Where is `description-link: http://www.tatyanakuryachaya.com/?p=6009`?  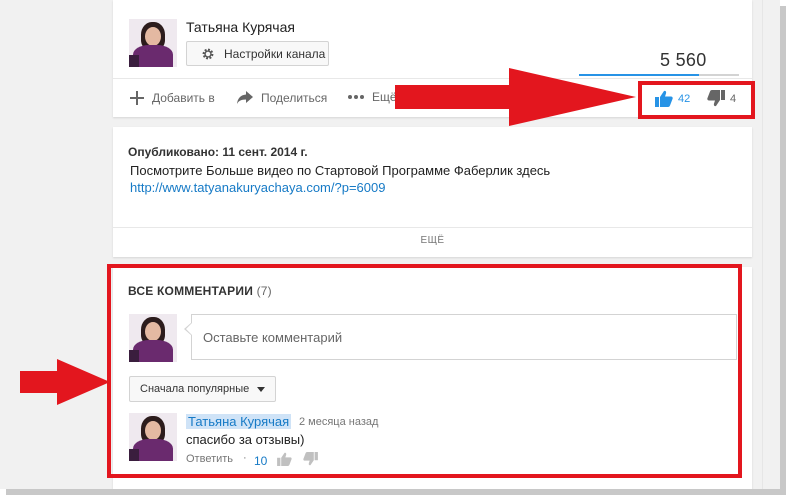
description-link: http://www.tatyanakuryachaya.com/?p=6009 is located at coordinates (257, 187).